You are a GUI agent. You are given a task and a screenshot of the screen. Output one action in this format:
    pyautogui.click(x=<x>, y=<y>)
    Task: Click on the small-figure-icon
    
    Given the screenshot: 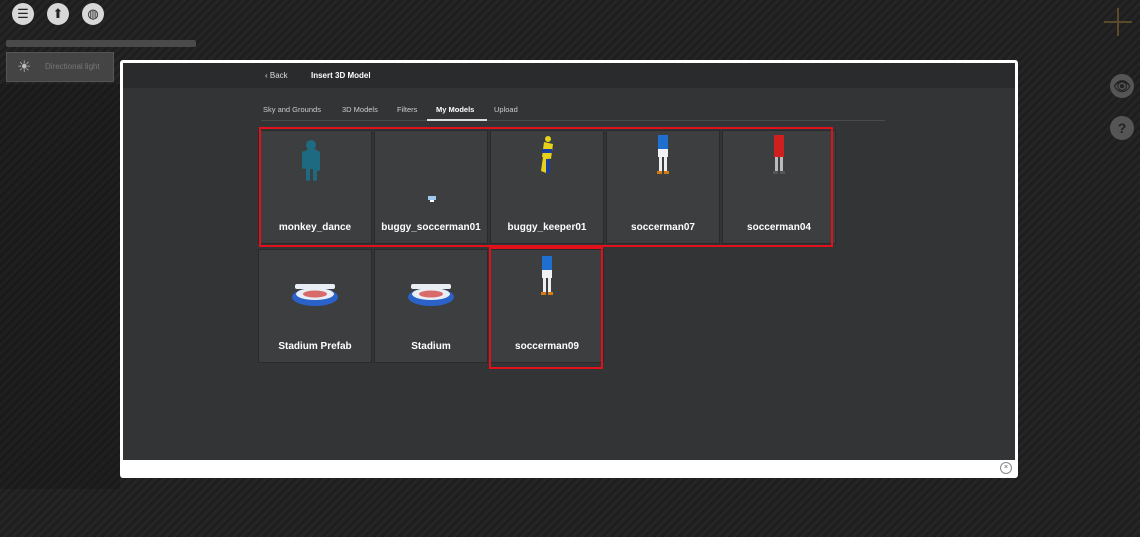 What is the action you would take?
    pyautogui.click(x=431, y=165)
    